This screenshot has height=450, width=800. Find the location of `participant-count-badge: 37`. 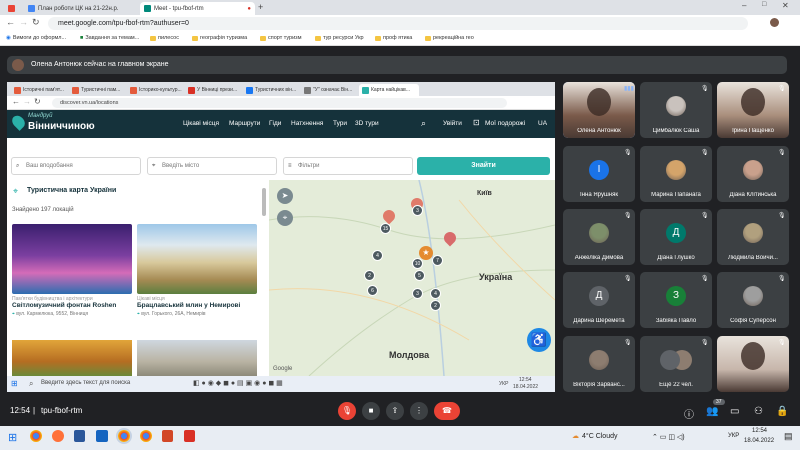

participant-count-badge: 37 is located at coordinates (719, 402).